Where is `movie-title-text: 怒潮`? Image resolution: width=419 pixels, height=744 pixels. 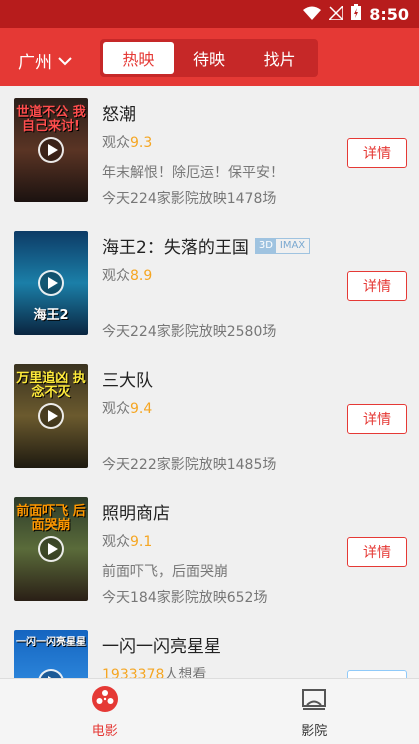 movie-title-text: 怒潮 is located at coordinates (119, 115).